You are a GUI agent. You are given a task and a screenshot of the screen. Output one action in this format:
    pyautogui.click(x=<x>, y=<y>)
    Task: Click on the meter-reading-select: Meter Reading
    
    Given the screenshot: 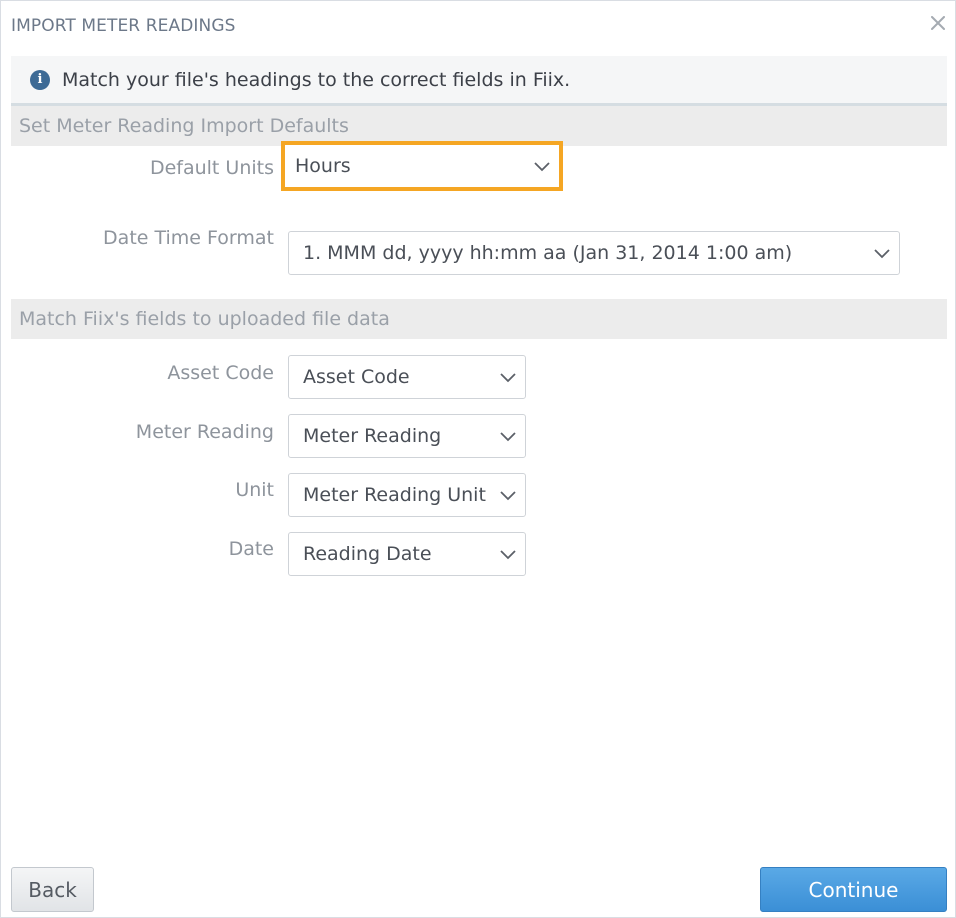 What is the action you would take?
    pyautogui.click(x=407, y=436)
    